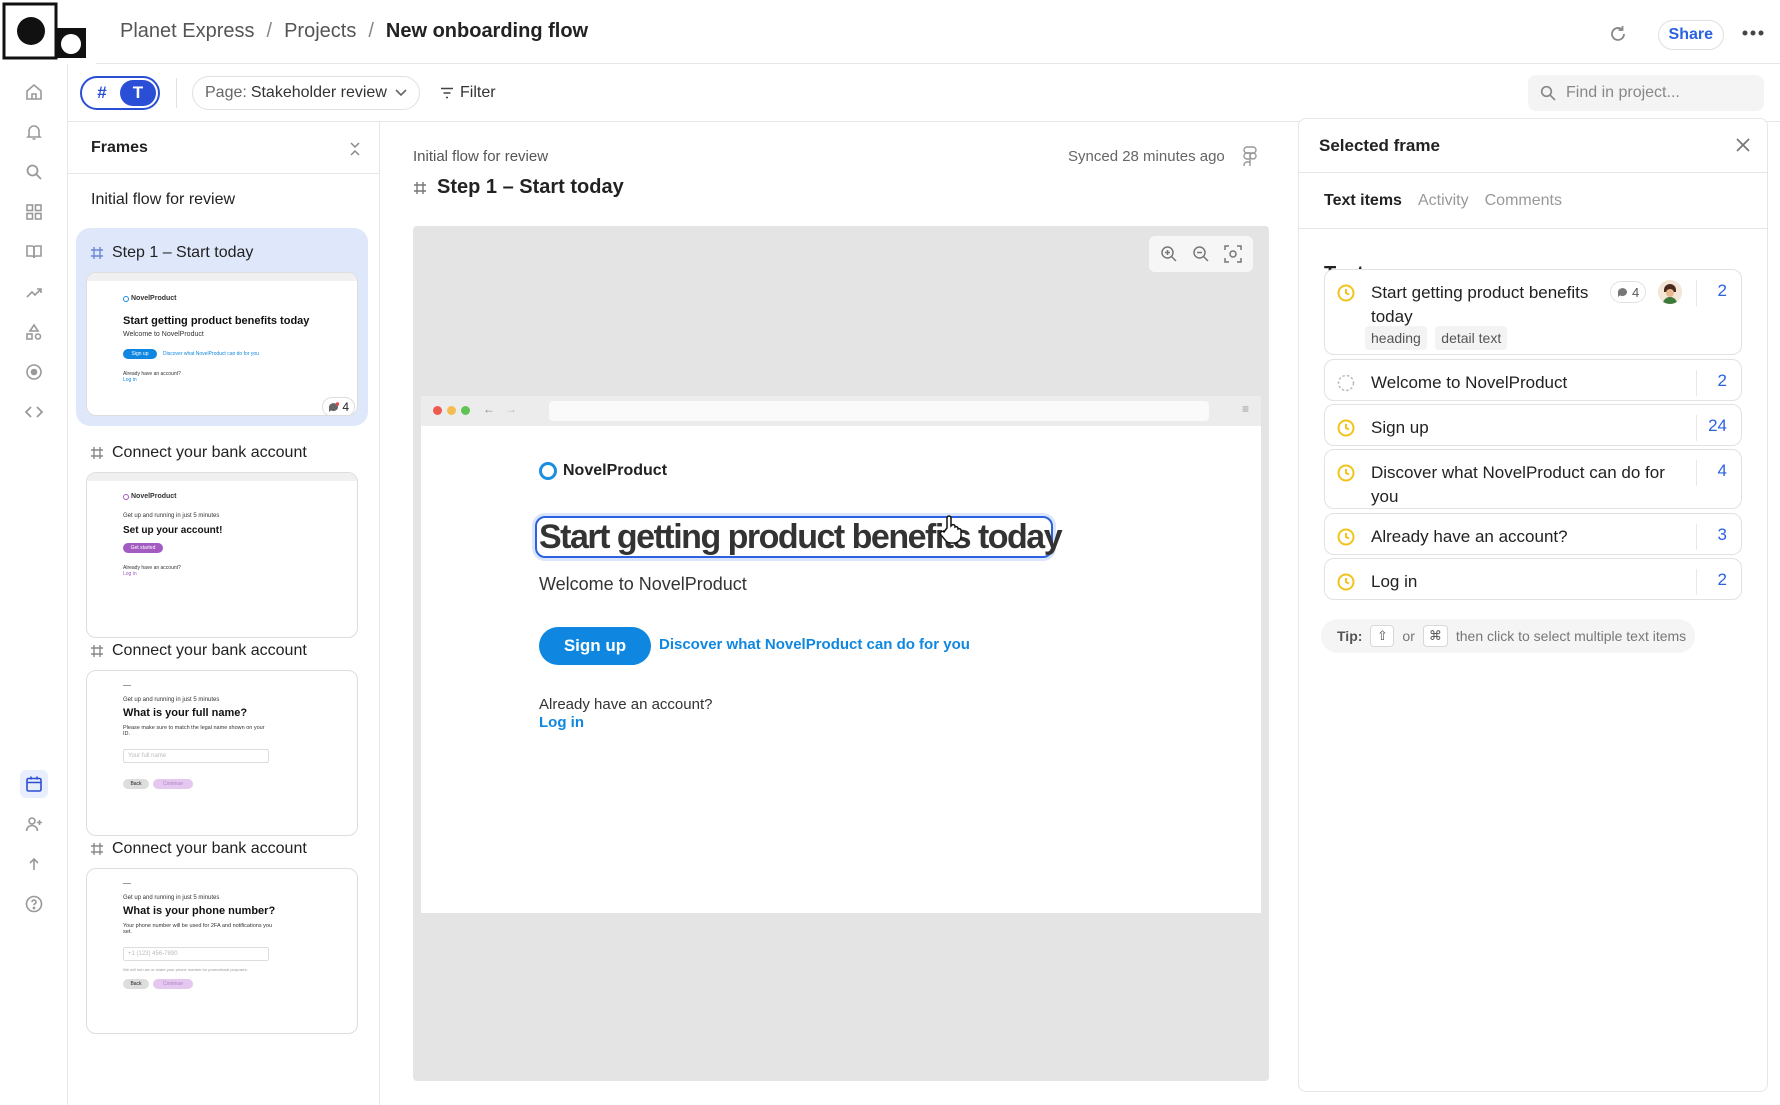 The width and height of the screenshot is (1780, 1105). What do you see at coordinates (1670, 292) in the screenshot?
I see `participant-avatar` at bounding box center [1670, 292].